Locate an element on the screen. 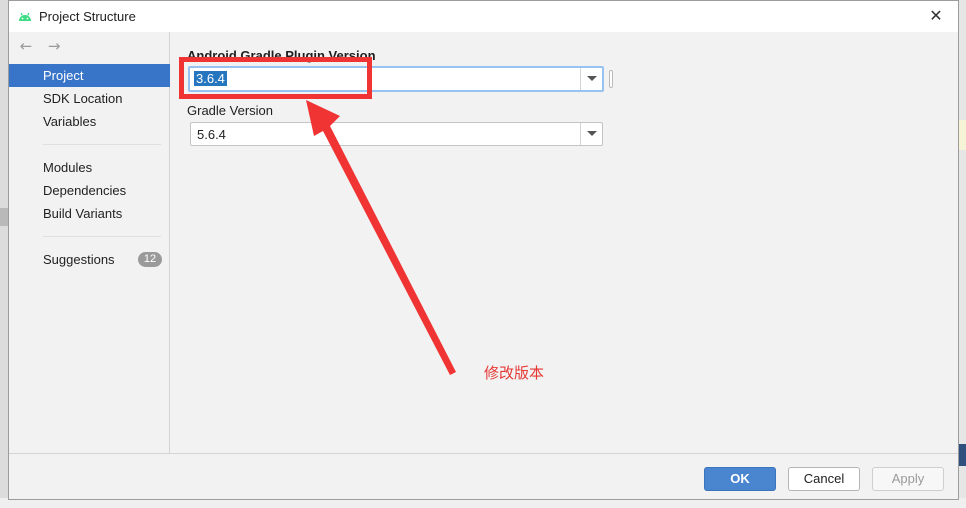 The image size is (966, 508). cancel-button: Cancel is located at coordinates (824, 479).